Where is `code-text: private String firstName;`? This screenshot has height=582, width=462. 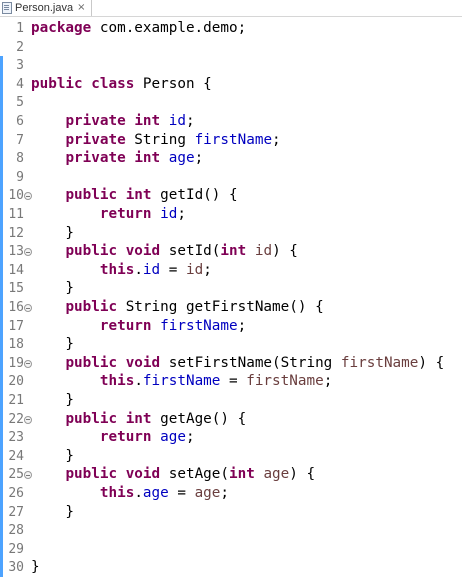 code-text: private String firstName; is located at coordinates (173, 139).